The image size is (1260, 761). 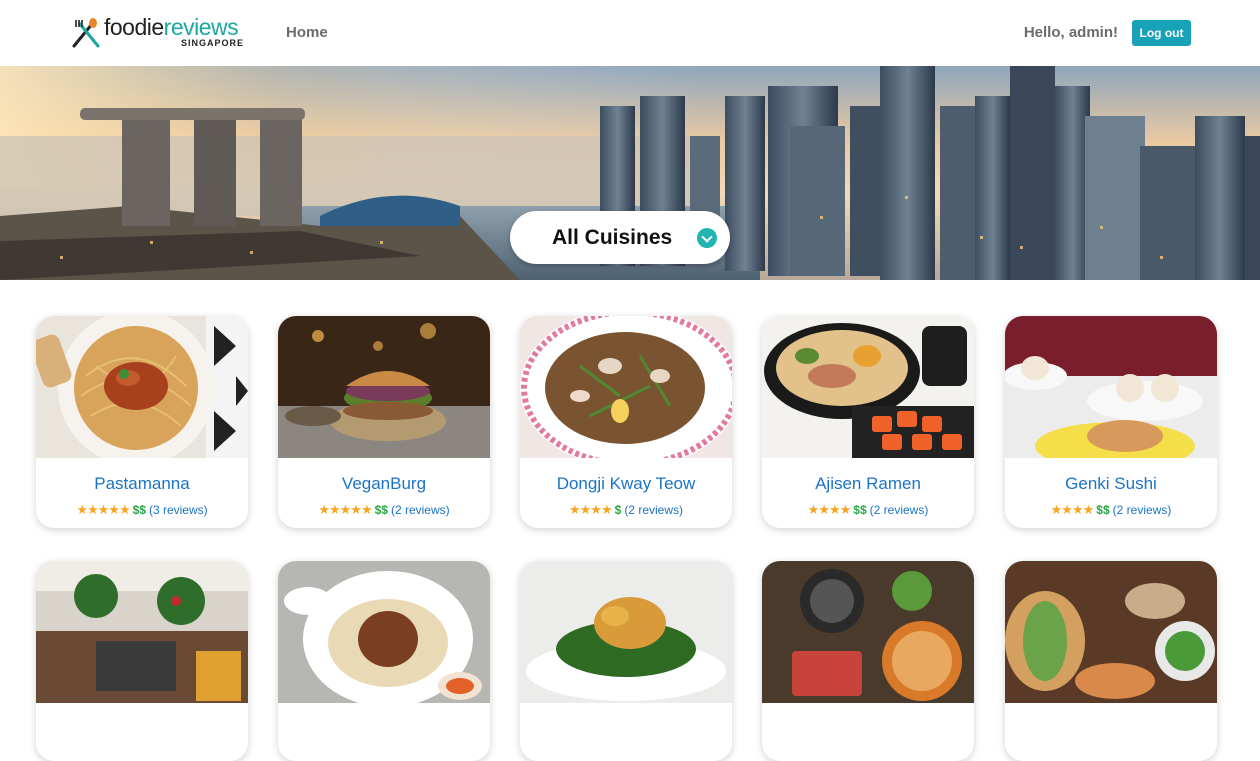 What do you see at coordinates (178, 510) in the screenshot?
I see `review-count-link: (3 reviews)` at bounding box center [178, 510].